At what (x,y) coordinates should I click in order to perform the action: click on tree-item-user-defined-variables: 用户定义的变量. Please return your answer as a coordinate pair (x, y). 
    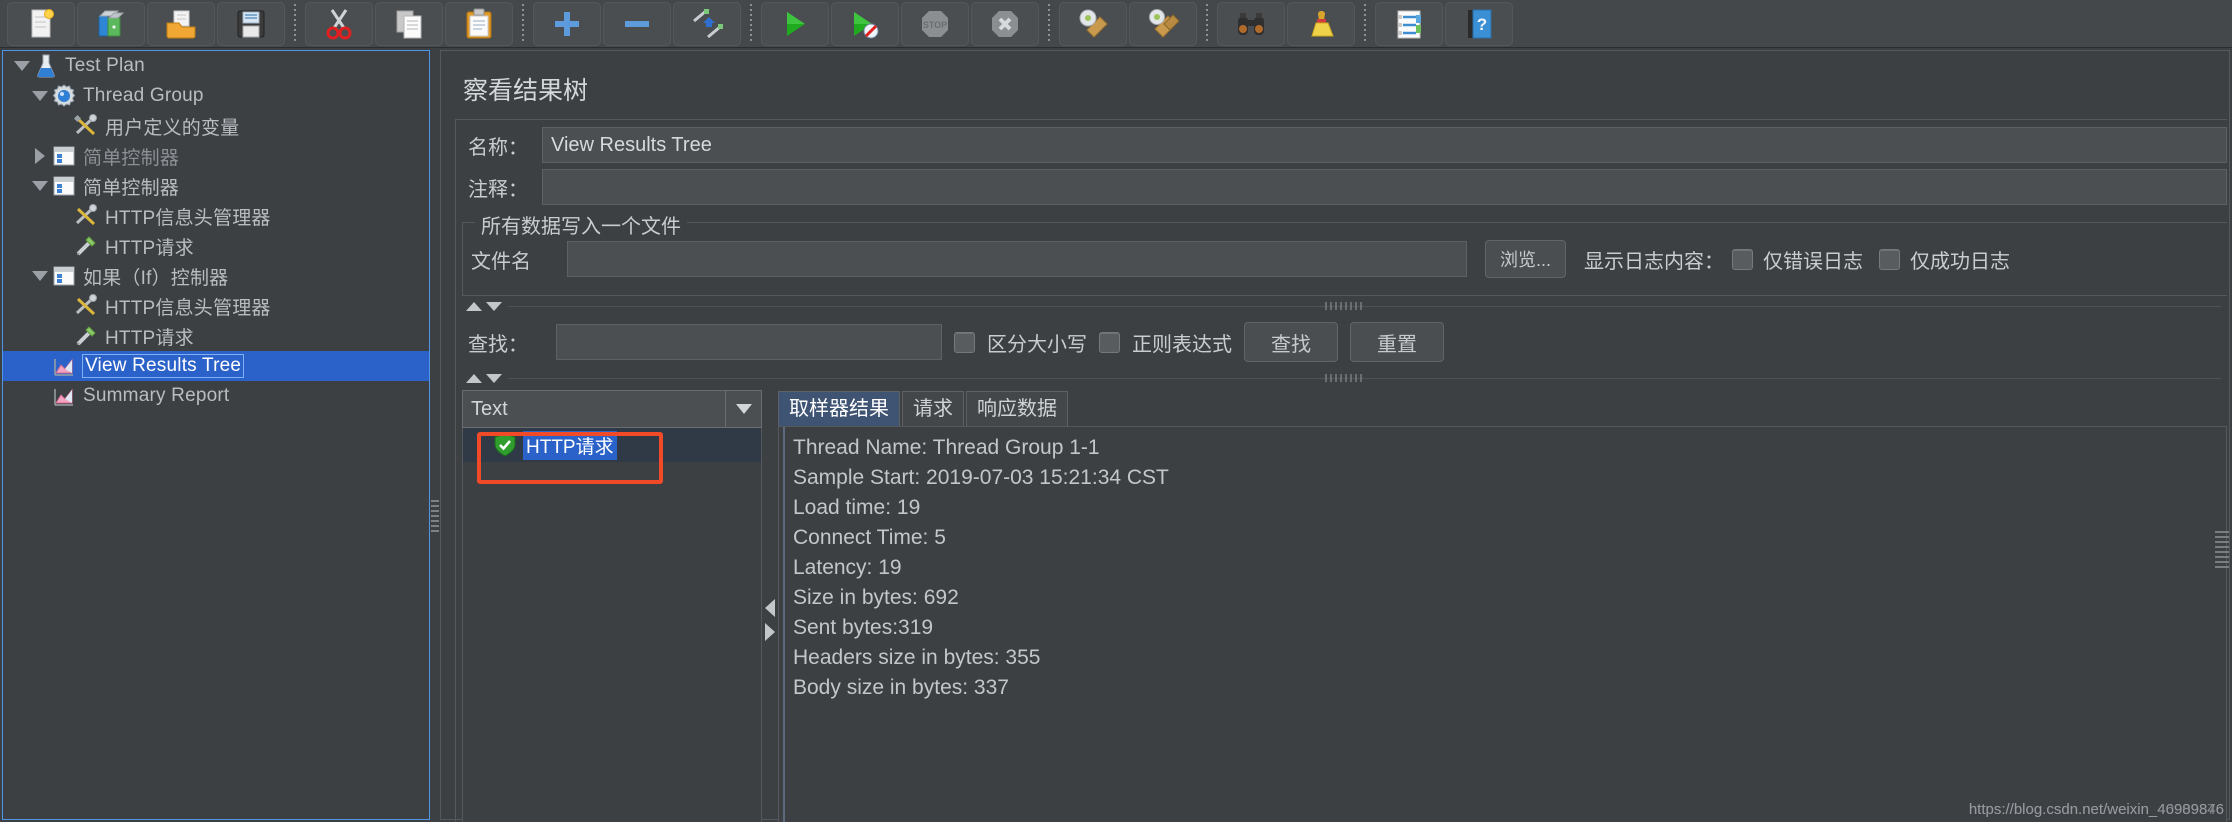
    Looking at the image, I should click on (216, 126).